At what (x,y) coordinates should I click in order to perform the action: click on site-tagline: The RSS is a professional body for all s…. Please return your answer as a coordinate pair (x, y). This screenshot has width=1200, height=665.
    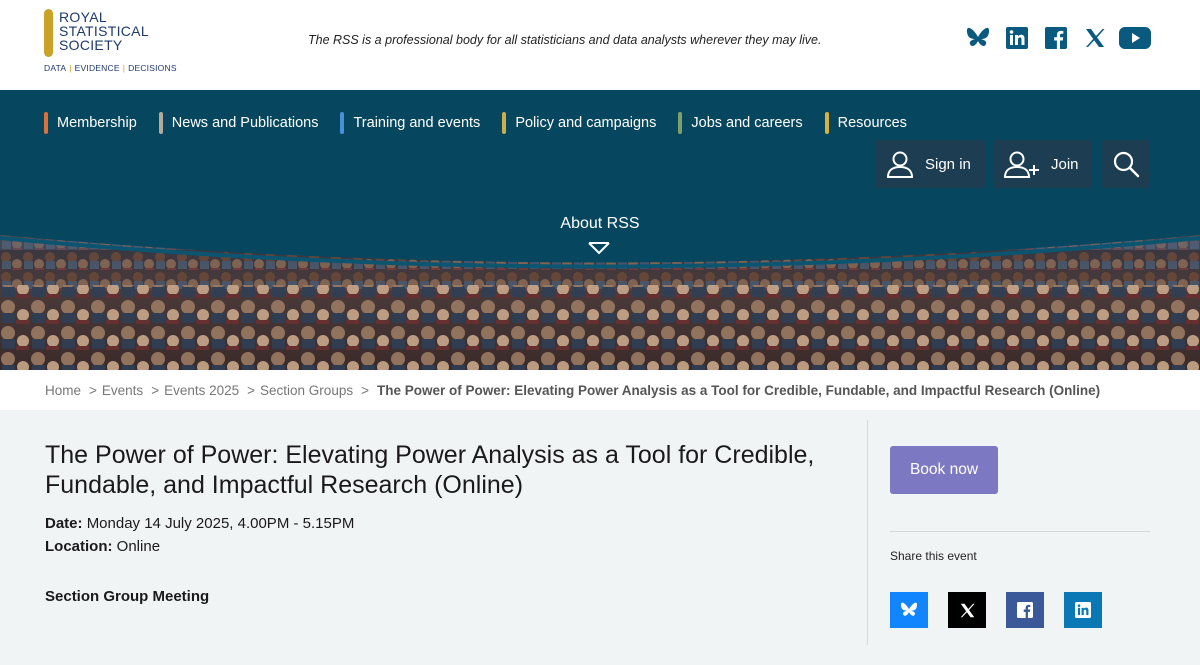
    Looking at the image, I should click on (565, 40).